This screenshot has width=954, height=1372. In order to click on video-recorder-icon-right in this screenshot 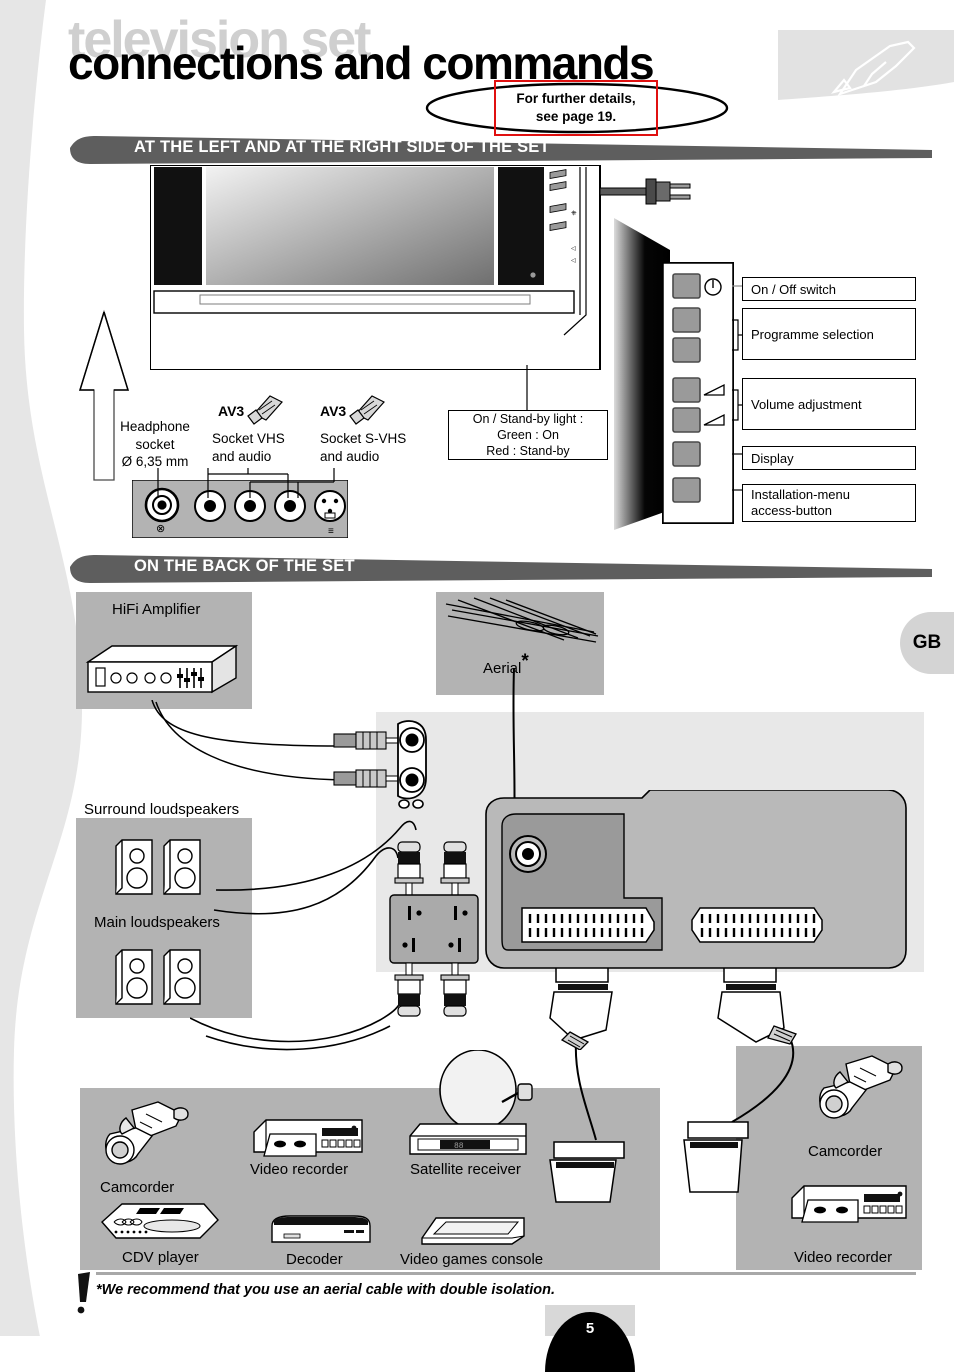, I will do `click(850, 1208)`.